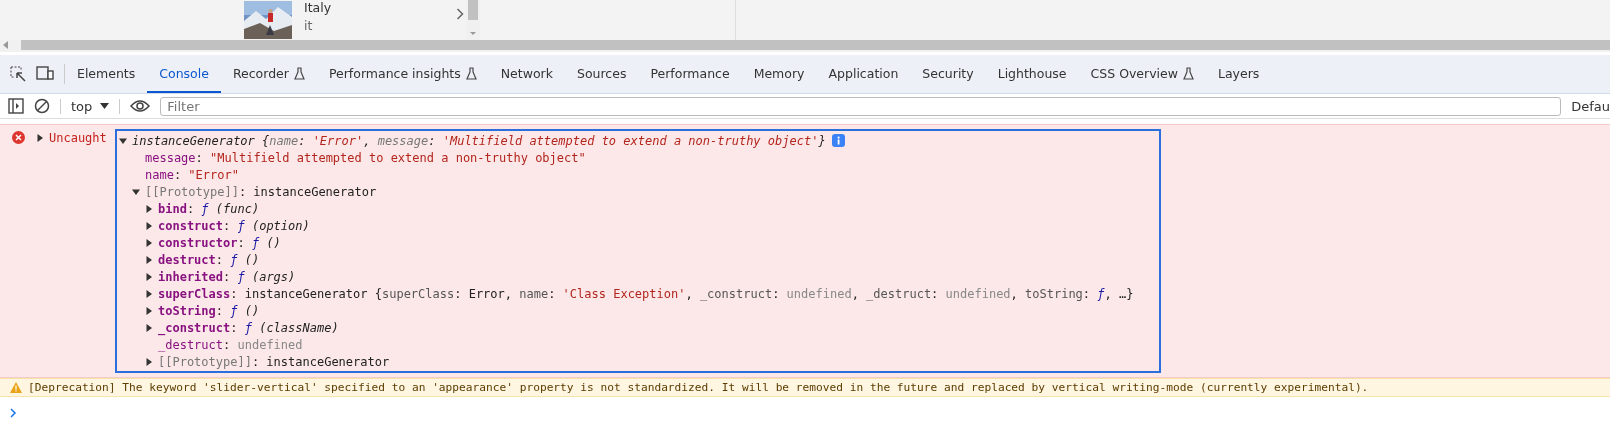 Image resolution: width=1610 pixels, height=421 pixels. What do you see at coordinates (192, 174) in the screenshot?
I see `property-line: name: "Error"` at bounding box center [192, 174].